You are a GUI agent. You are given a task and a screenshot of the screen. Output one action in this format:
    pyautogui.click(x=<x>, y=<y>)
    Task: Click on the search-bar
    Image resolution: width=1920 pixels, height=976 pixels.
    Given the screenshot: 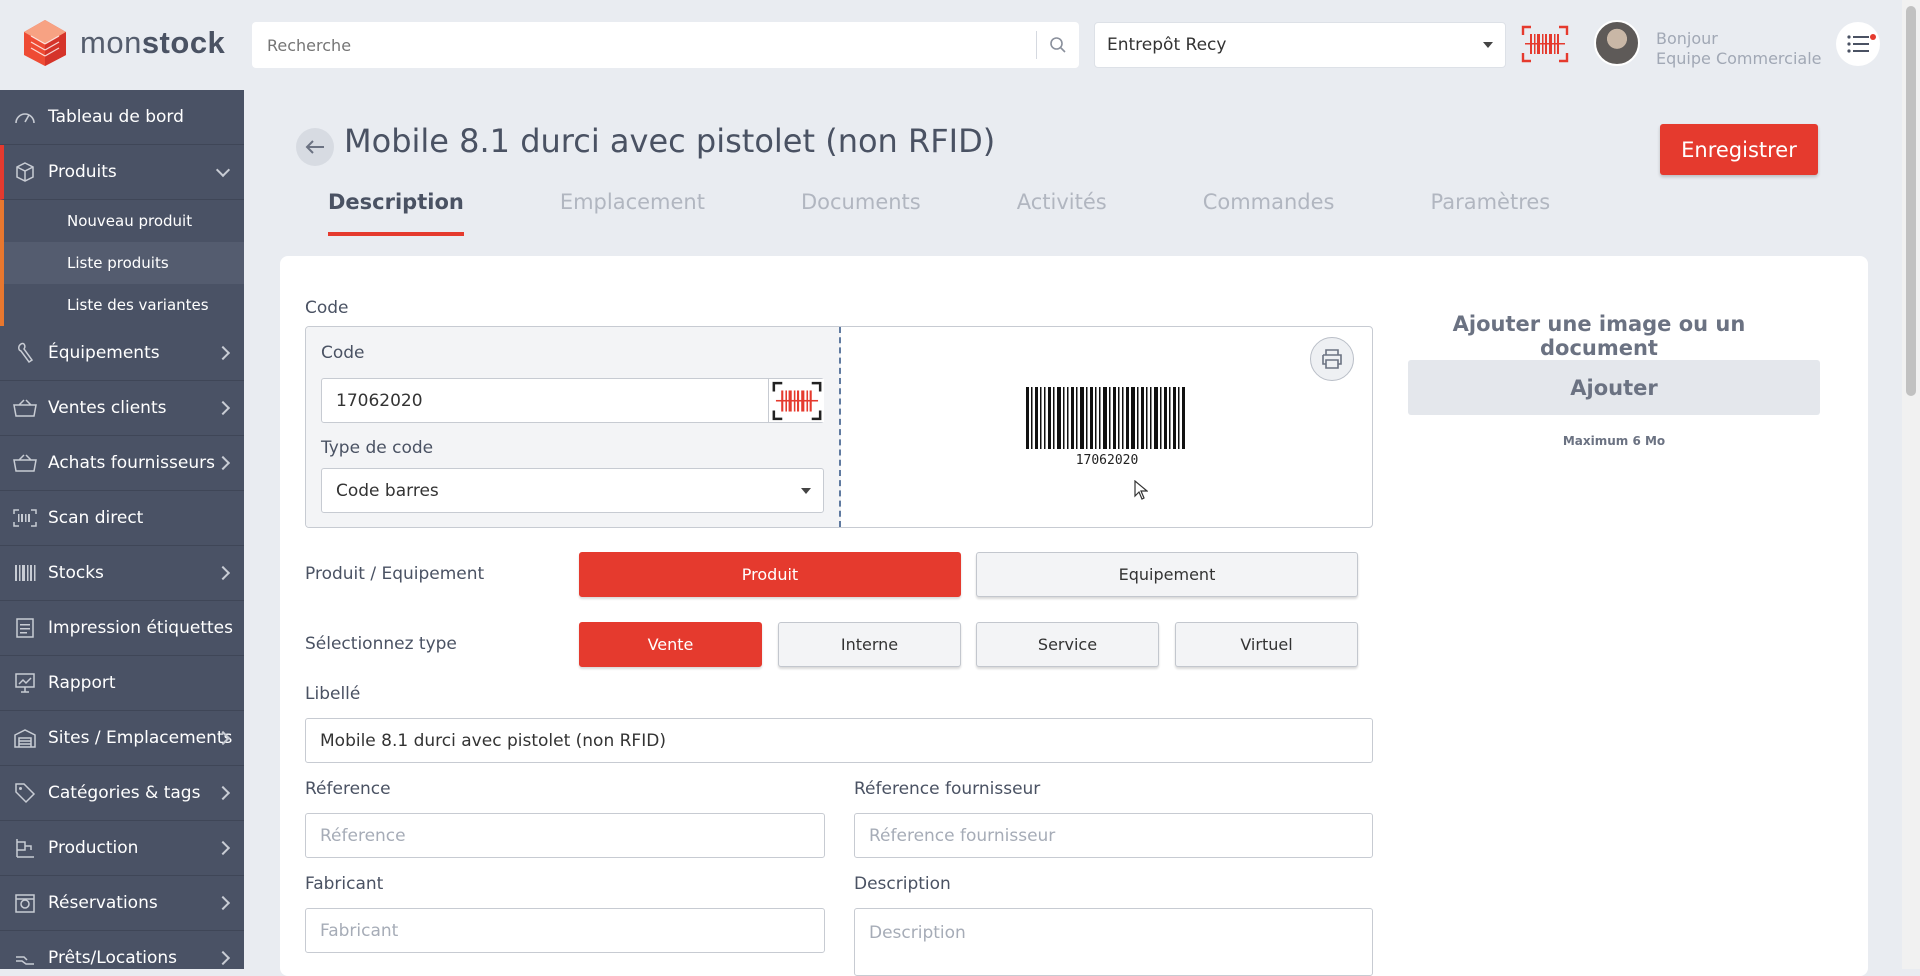 What is the action you would take?
    pyautogui.click(x=665, y=45)
    